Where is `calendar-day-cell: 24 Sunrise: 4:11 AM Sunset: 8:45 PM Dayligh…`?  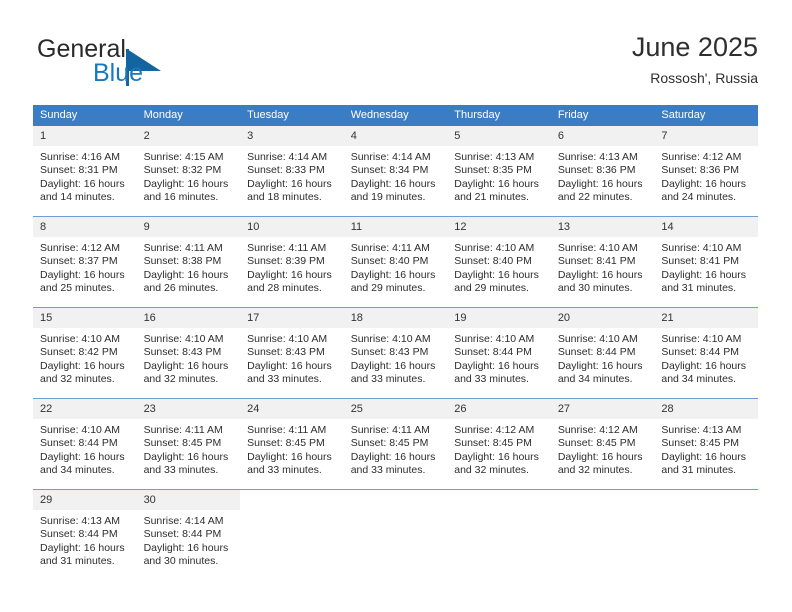 calendar-day-cell: 24 Sunrise: 4:11 AM Sunset: 8:45 PM Dayligh… is located at coordinates (292, 444).